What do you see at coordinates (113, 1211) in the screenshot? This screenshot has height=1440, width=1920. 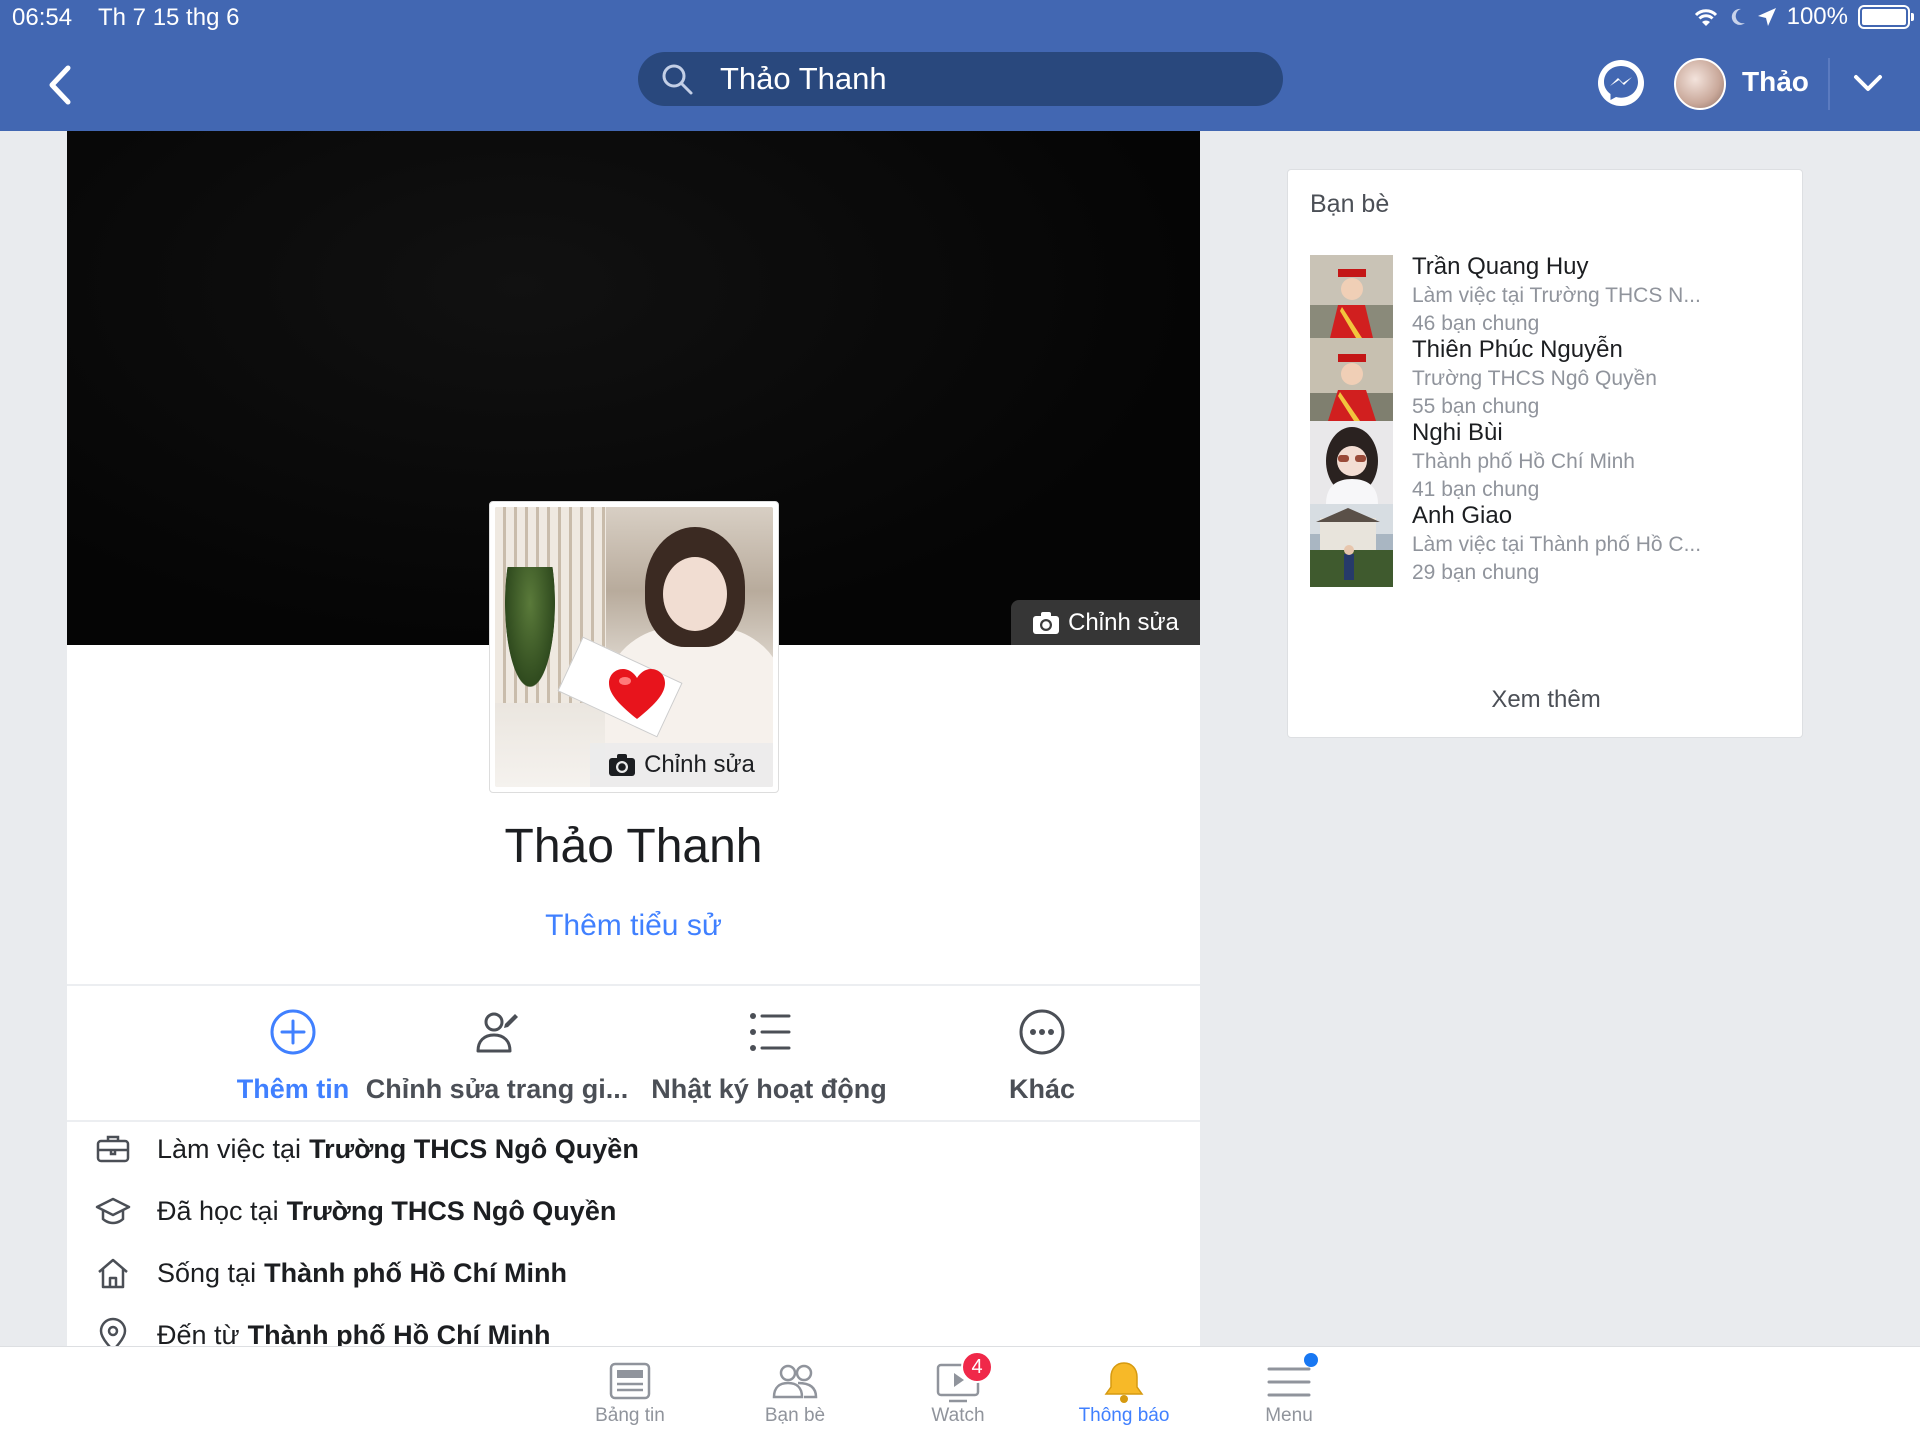 I see `graduation-cap-icon` at bounding box center [113, 1211].